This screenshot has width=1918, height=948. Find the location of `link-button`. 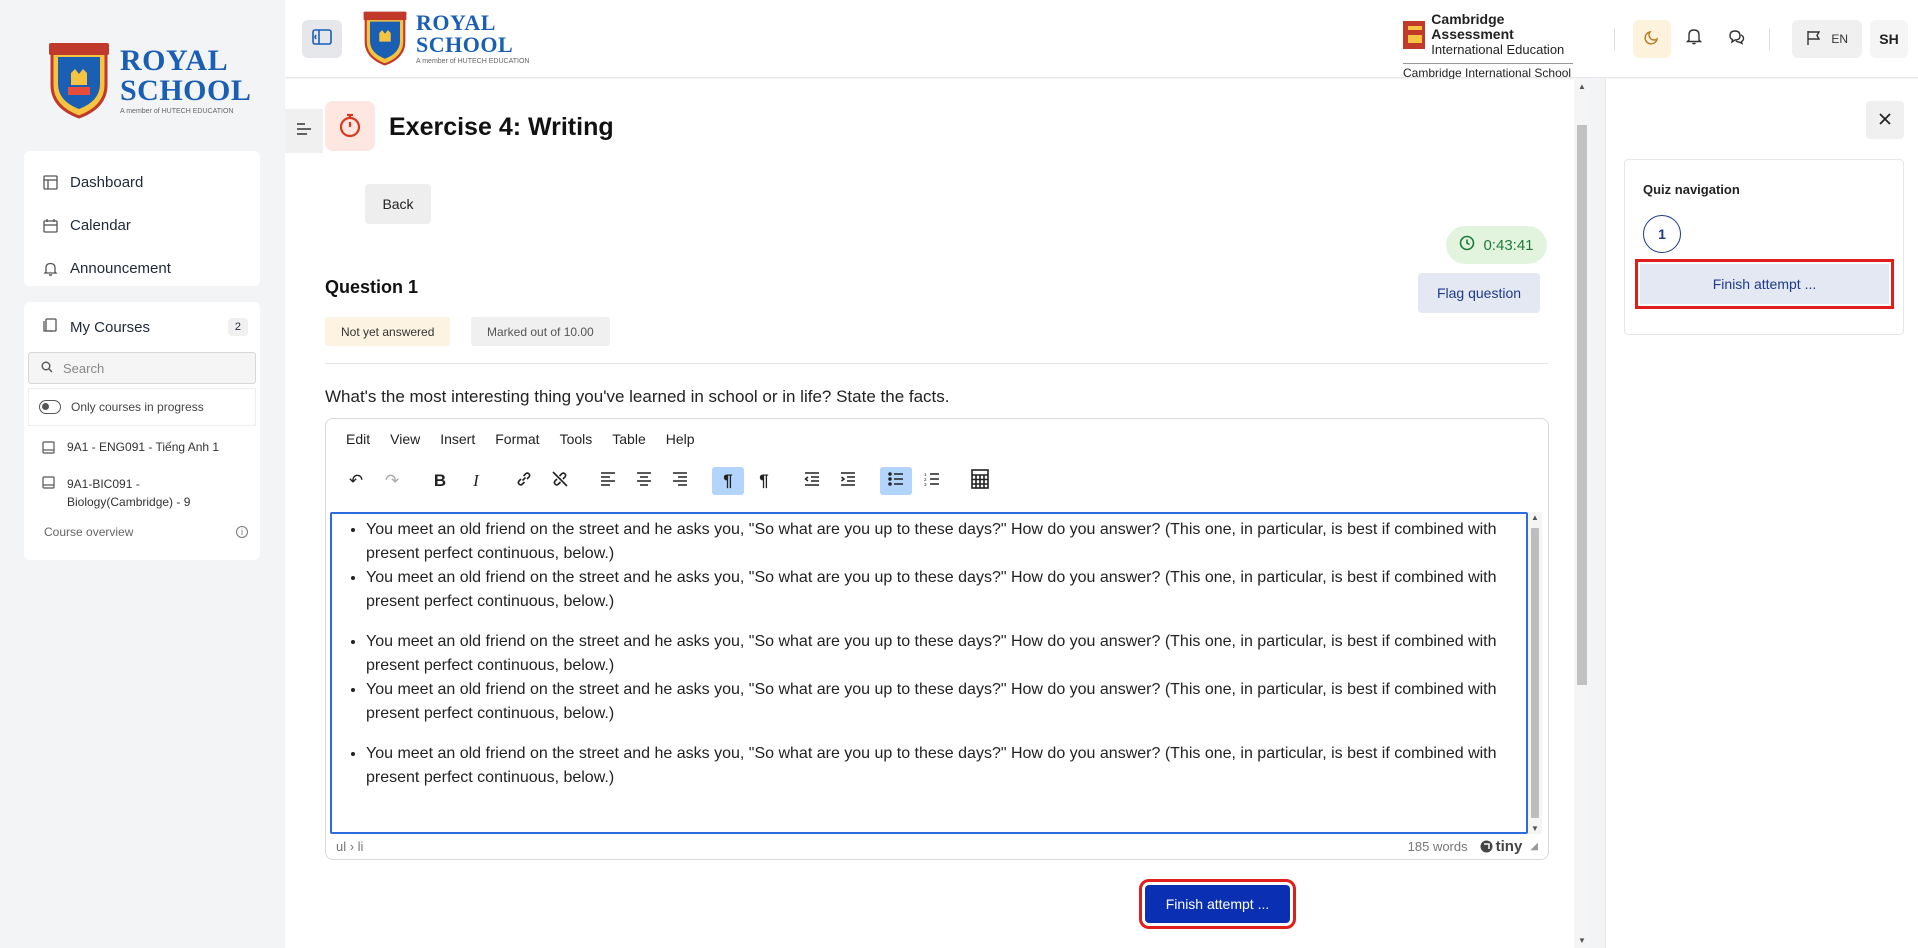

link-button is located at coordinates (524, 481).